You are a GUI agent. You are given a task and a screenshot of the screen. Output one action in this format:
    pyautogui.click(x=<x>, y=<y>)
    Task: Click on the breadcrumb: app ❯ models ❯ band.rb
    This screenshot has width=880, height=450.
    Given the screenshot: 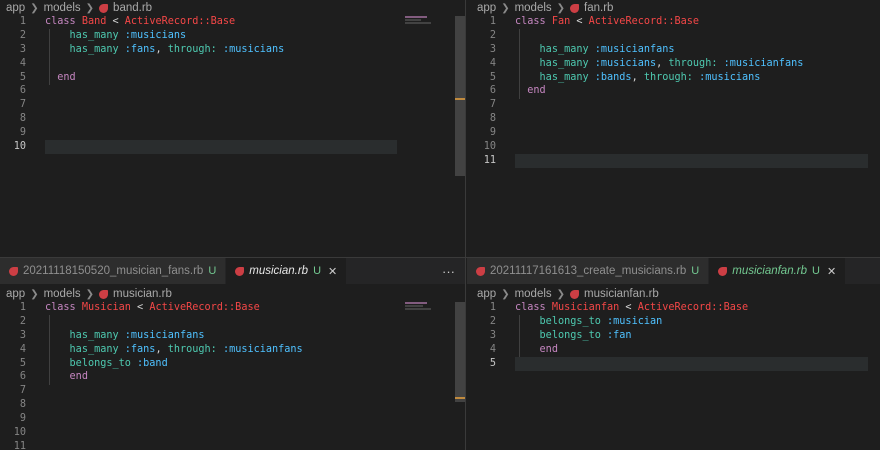 What is the action you would take?
    pyautogui.click(x=232, y=8)
    